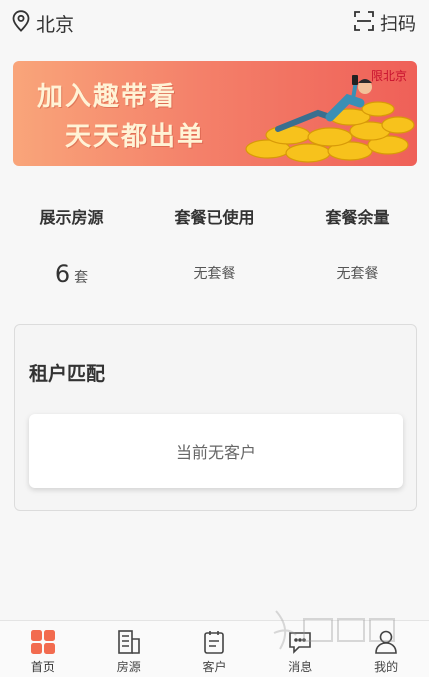  Describe the element at coordinates (214, 247) in the screenshot. I see `stat-package-used: 套餐已使用 无套餐` at that location.